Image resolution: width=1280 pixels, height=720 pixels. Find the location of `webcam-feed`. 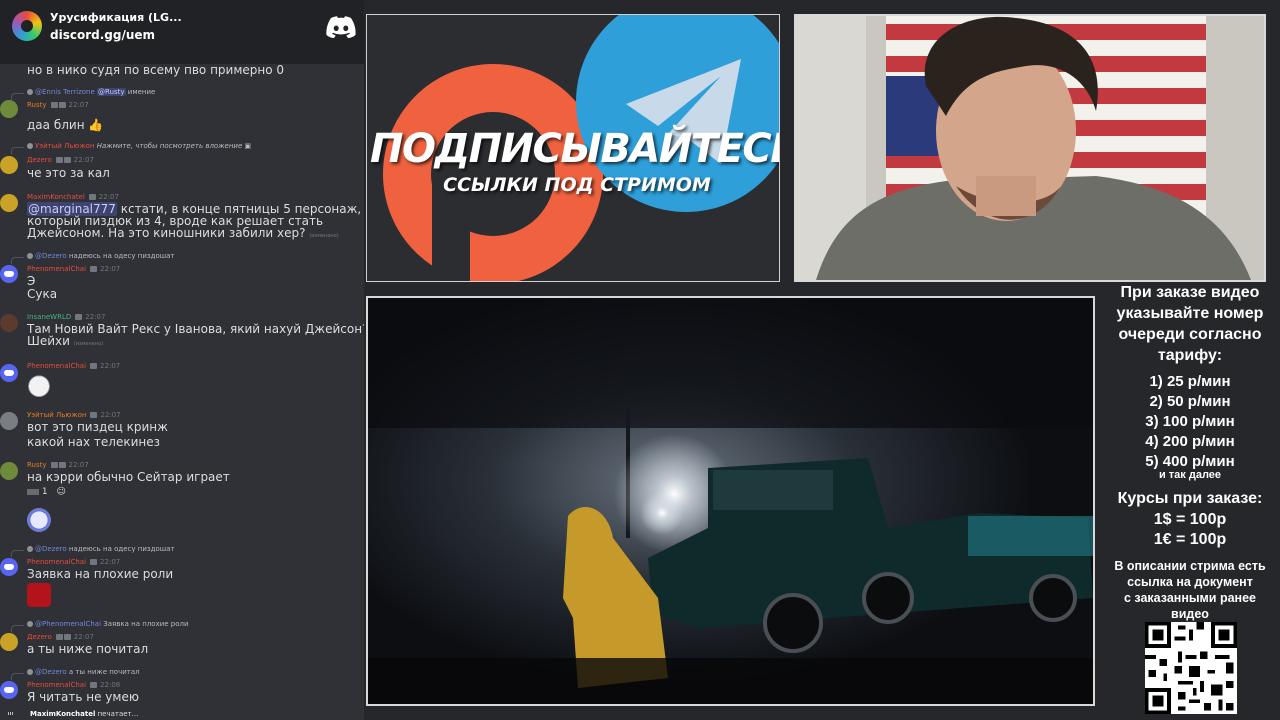

webcam-feed is located at coordinates (1030, 148).